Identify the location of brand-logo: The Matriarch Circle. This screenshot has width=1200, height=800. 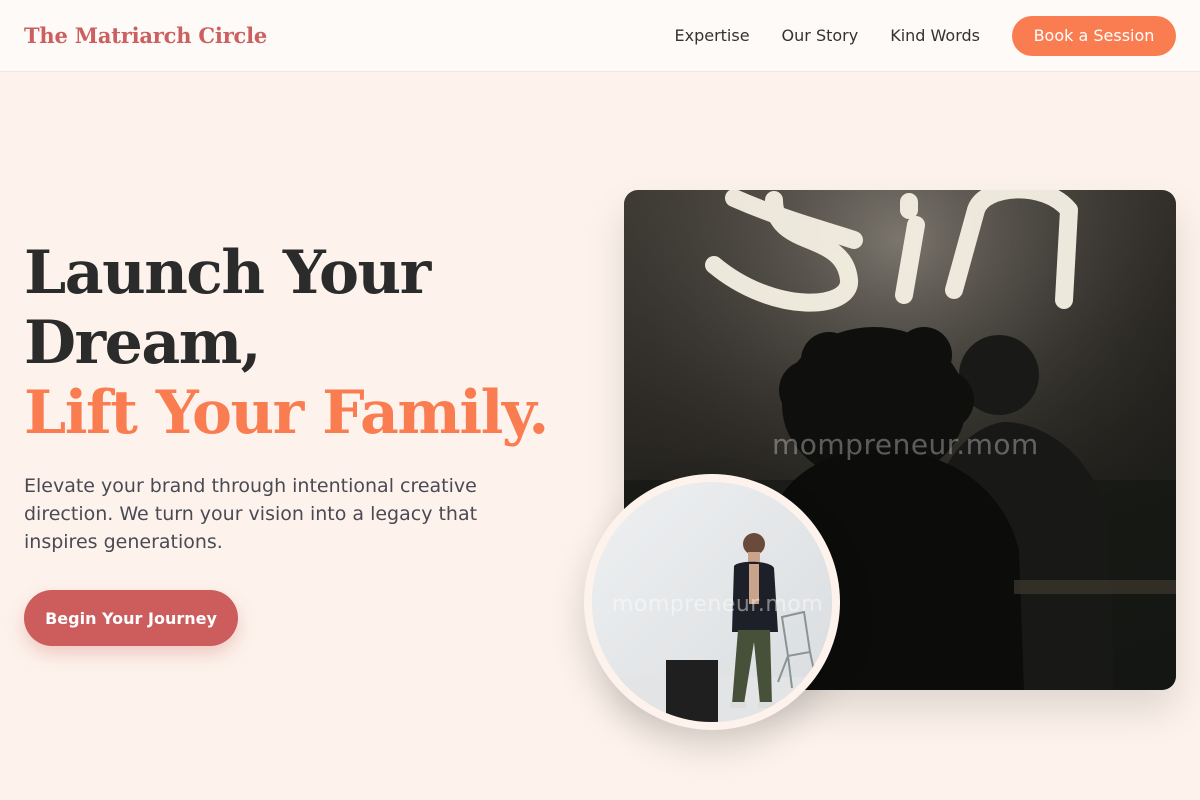
(145, 35).